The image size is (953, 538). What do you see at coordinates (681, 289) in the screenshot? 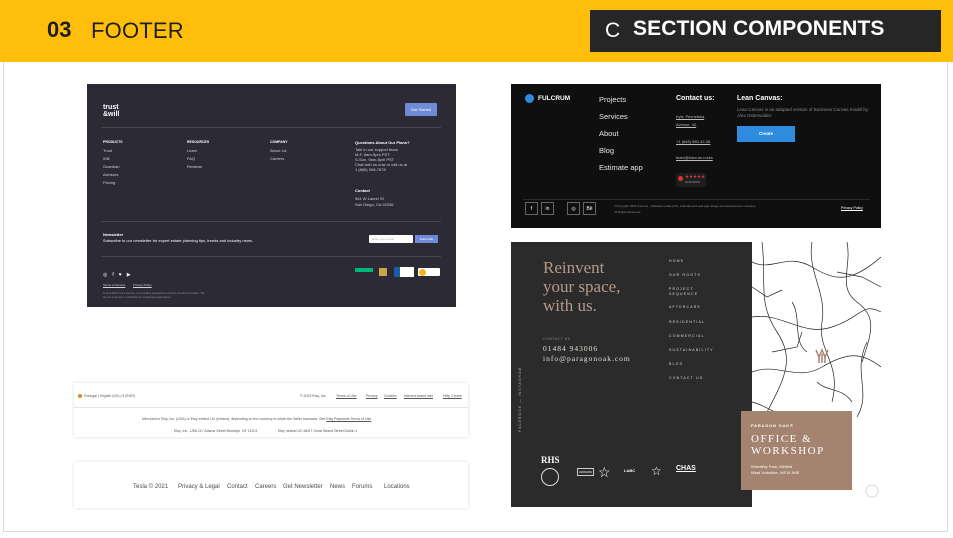
I see `nav-project: PROJECT` at bounding box center [681, 289].